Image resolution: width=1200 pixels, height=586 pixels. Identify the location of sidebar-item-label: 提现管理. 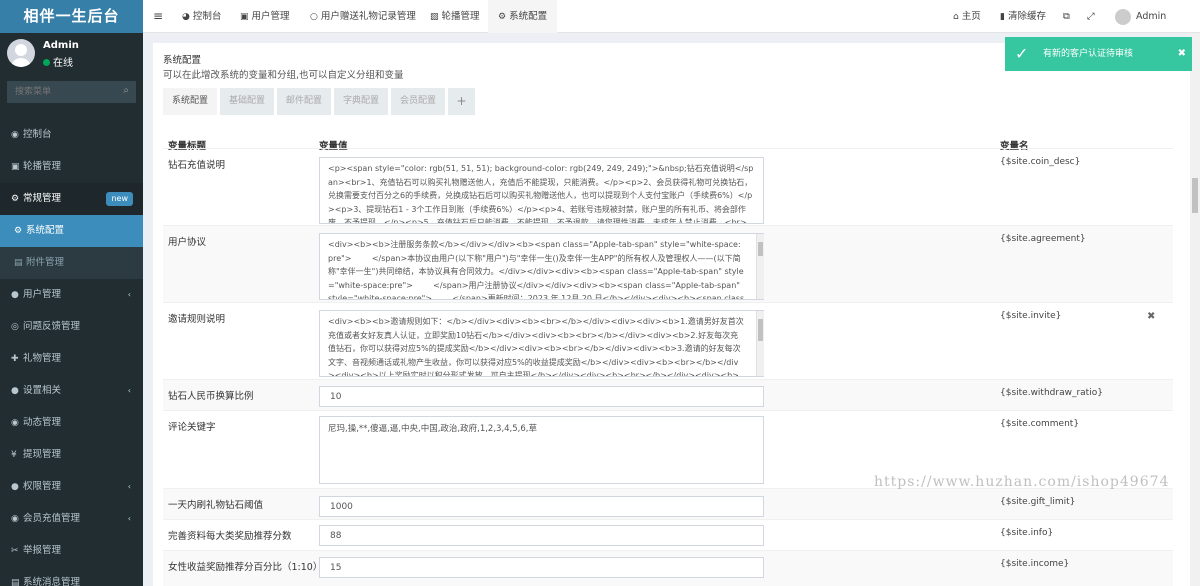
(42, 454).